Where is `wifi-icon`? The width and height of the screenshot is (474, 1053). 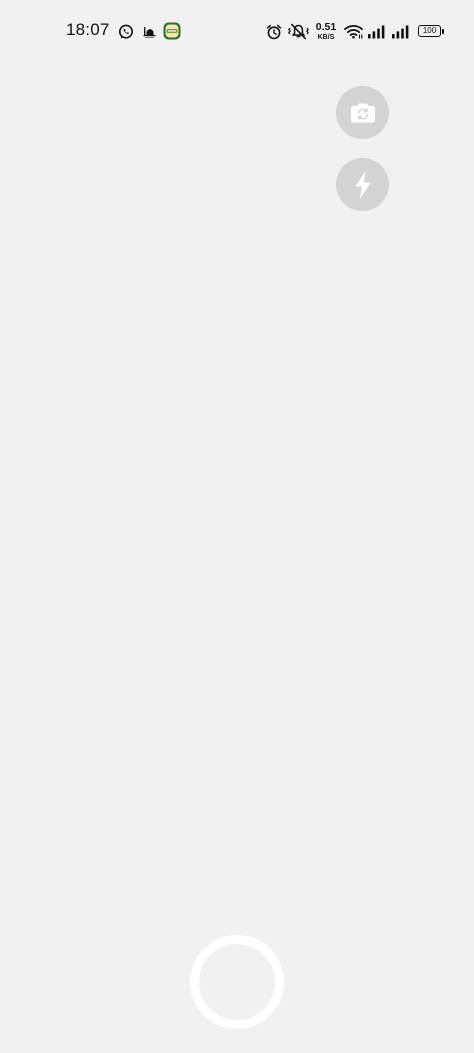
wifi-icon is located at coordinates (353, 32).